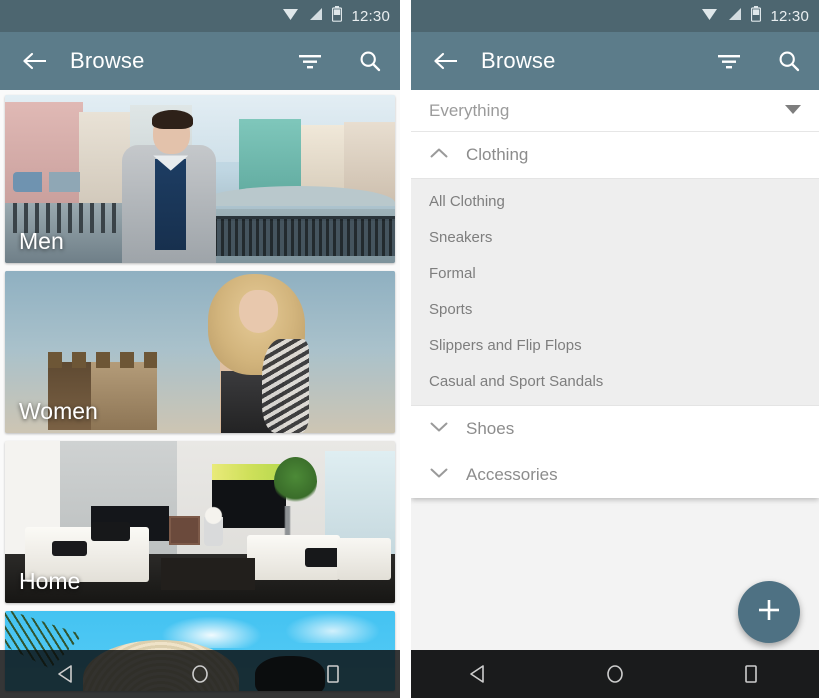 This screenshot has height=698, width=819. I want to click on filter-subitem: Sports, so click(615, 309).